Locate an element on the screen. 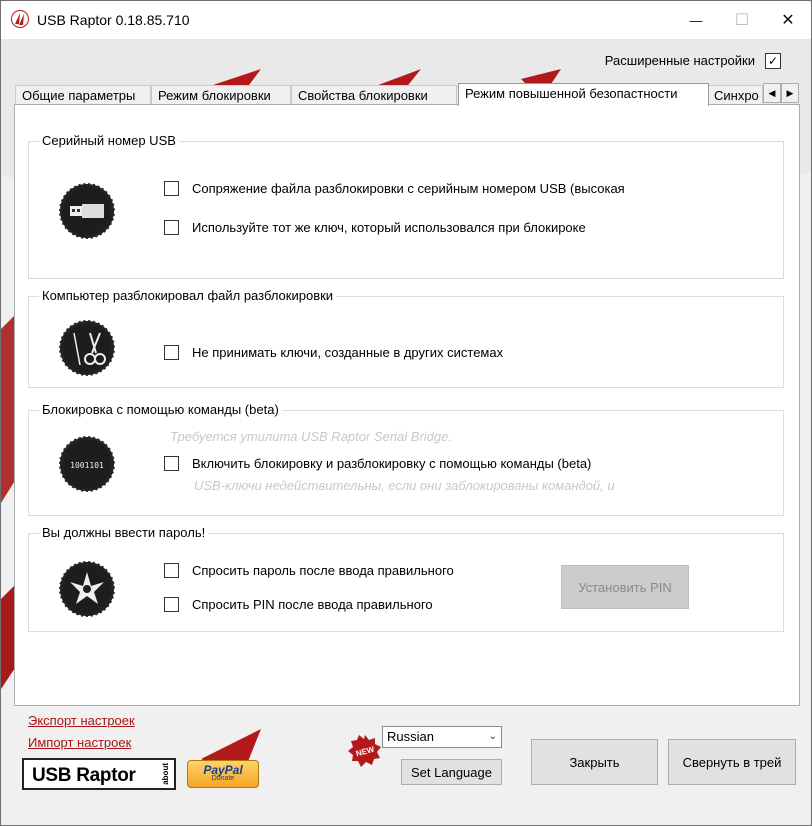  tab-high-security: Режим повышенной безопастности is located at coordinates (583, 94).